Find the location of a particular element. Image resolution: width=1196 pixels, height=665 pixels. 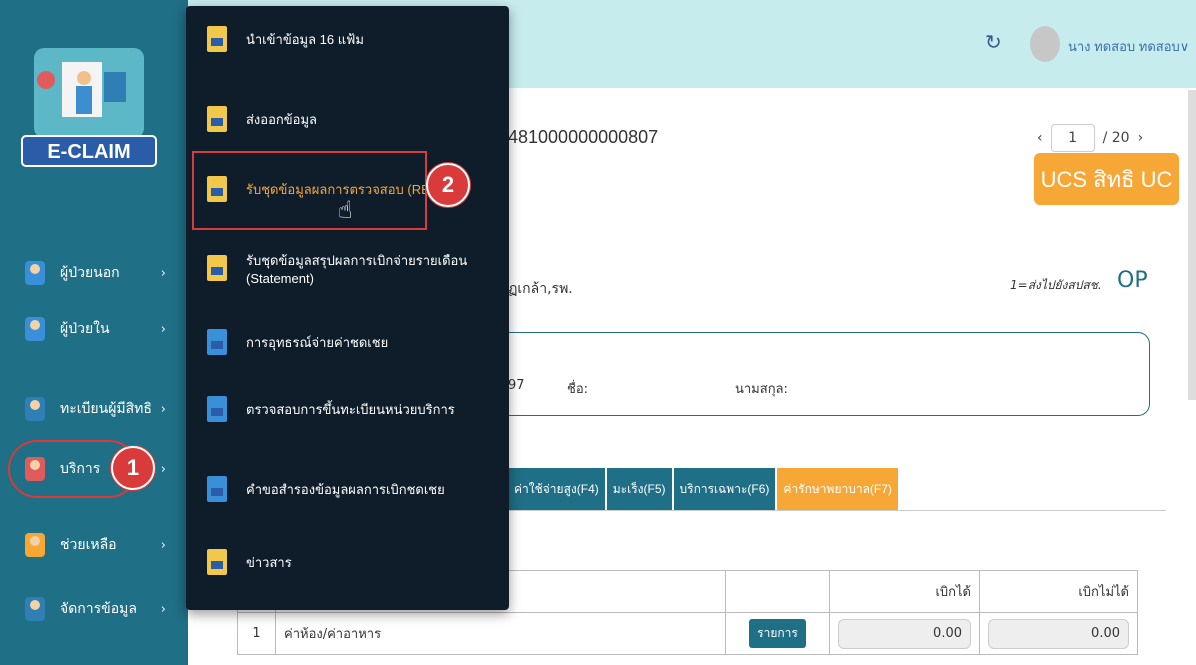

sidebar-item-4: ช่วยเหลือ › is located at coordinates (94, 545).